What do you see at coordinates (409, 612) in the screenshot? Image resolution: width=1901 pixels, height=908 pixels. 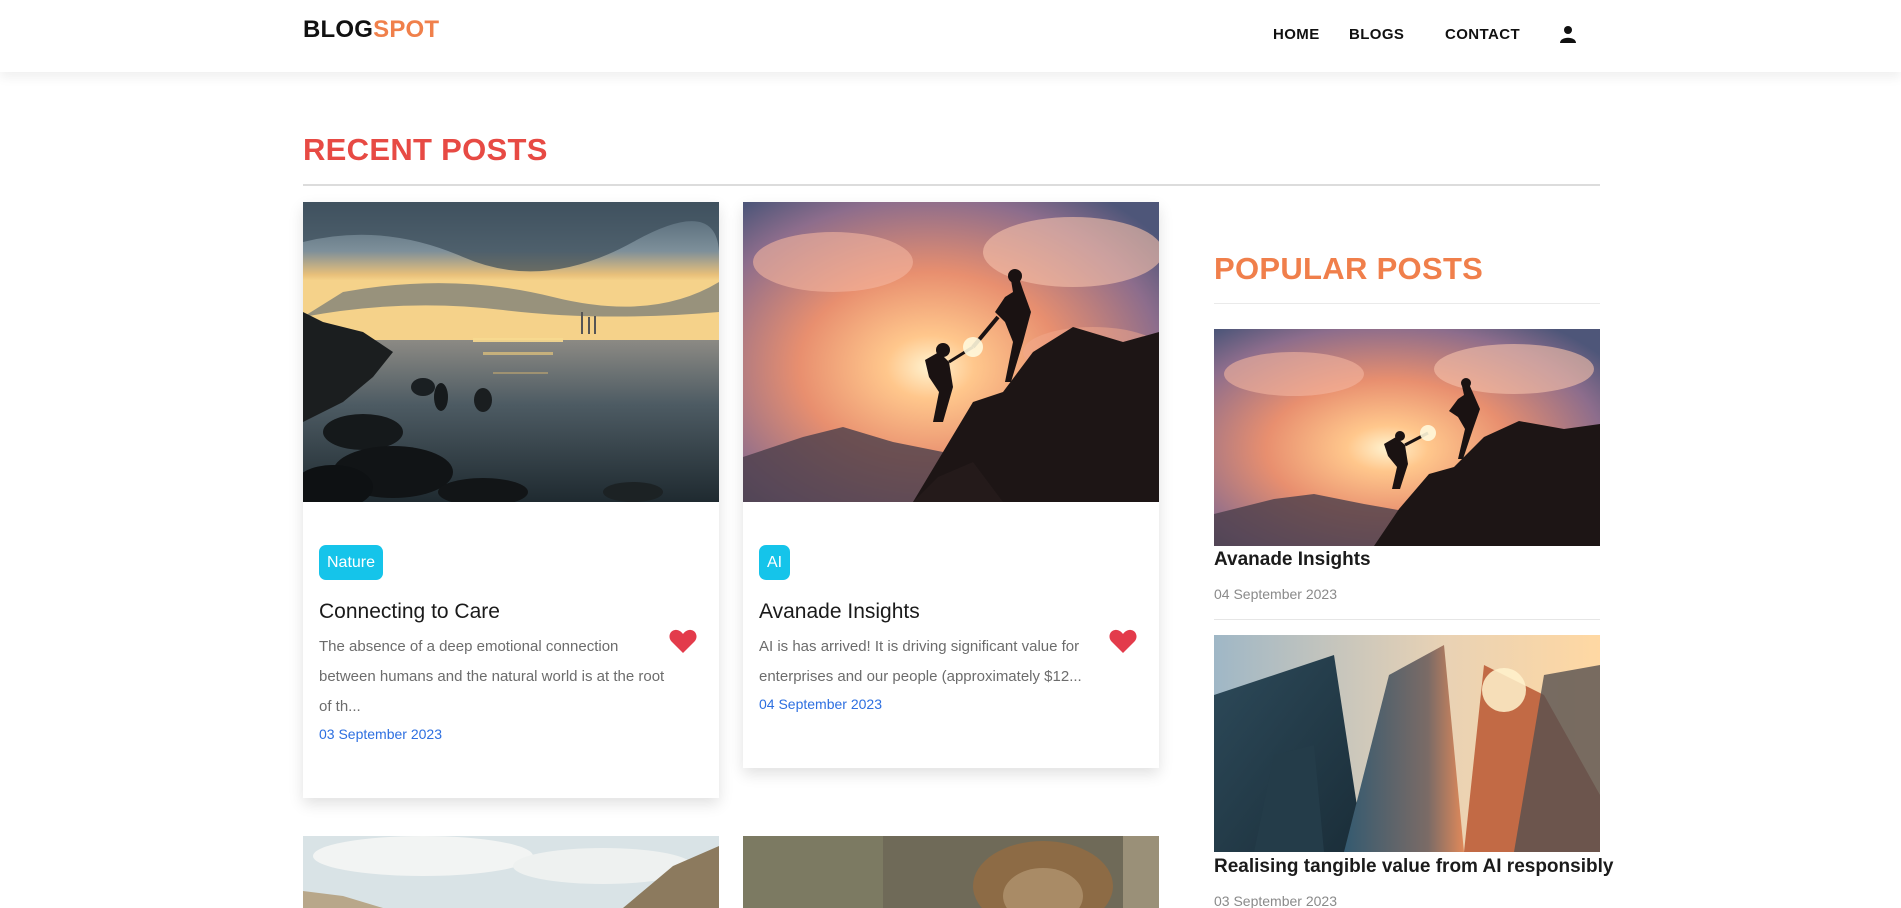 I see `post-title: Connecting to Care` at bounding box center [409, 612].